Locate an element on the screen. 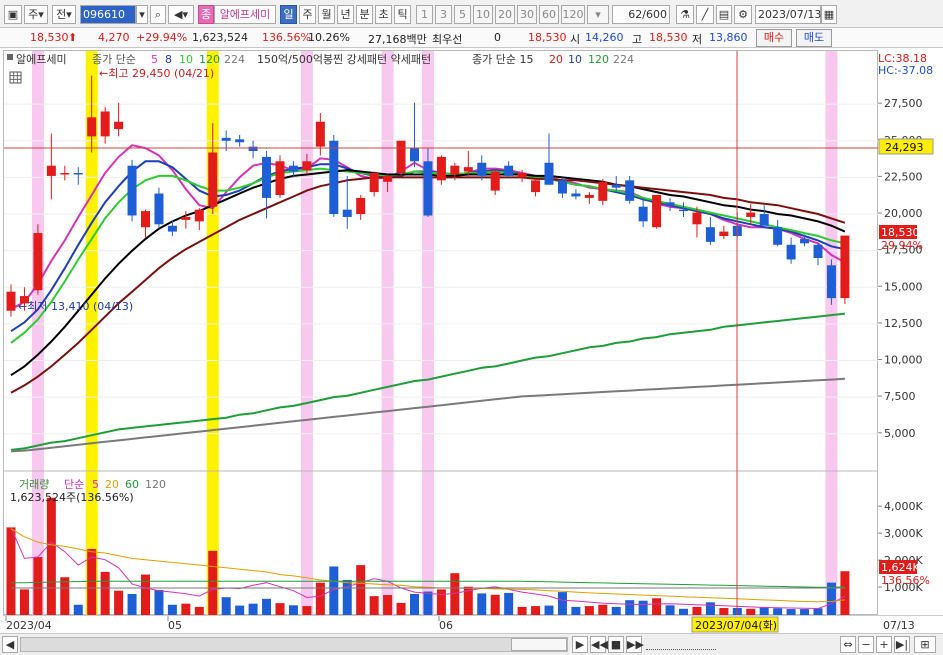  grid-toggle-icon is located at coordinates (15, 77).